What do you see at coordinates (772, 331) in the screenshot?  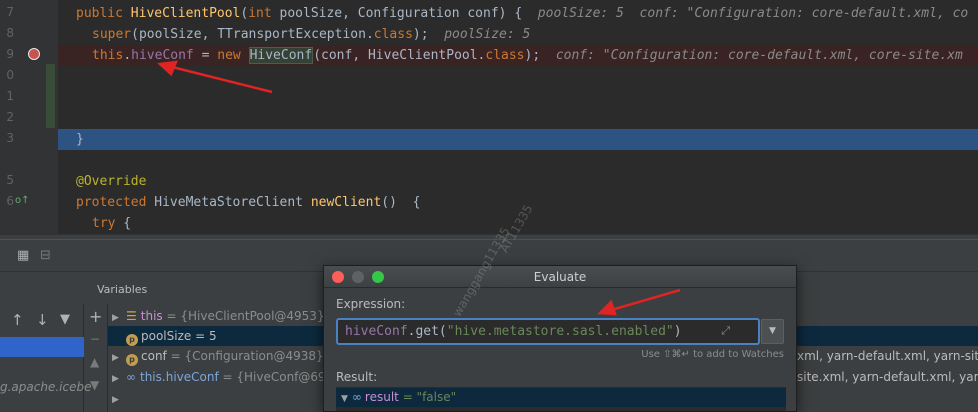 I see `history-dropdown-button: ▼` at bounding box center [772, 331].